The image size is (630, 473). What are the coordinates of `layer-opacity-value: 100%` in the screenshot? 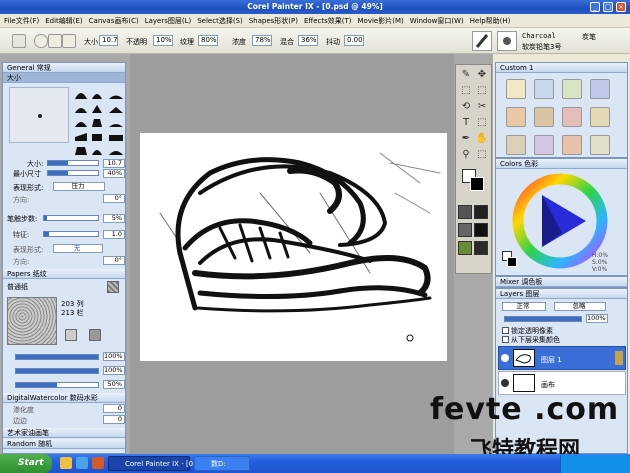 It's located at (597, 318).